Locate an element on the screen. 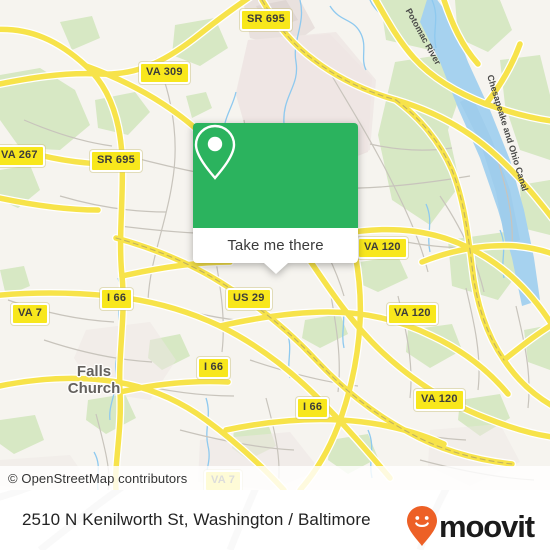 Image resolution: width=550 pixels, height=550 pixels. popup-icon-panel is located at coordinates (275, 175).